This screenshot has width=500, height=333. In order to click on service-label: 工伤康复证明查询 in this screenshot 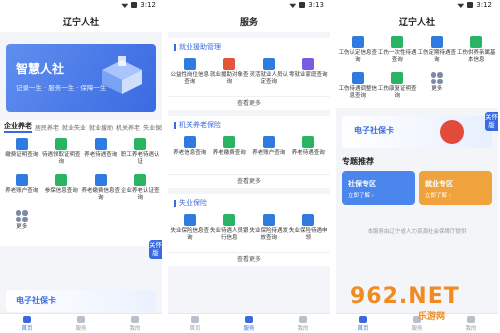, I will do `click(397, 92)`.